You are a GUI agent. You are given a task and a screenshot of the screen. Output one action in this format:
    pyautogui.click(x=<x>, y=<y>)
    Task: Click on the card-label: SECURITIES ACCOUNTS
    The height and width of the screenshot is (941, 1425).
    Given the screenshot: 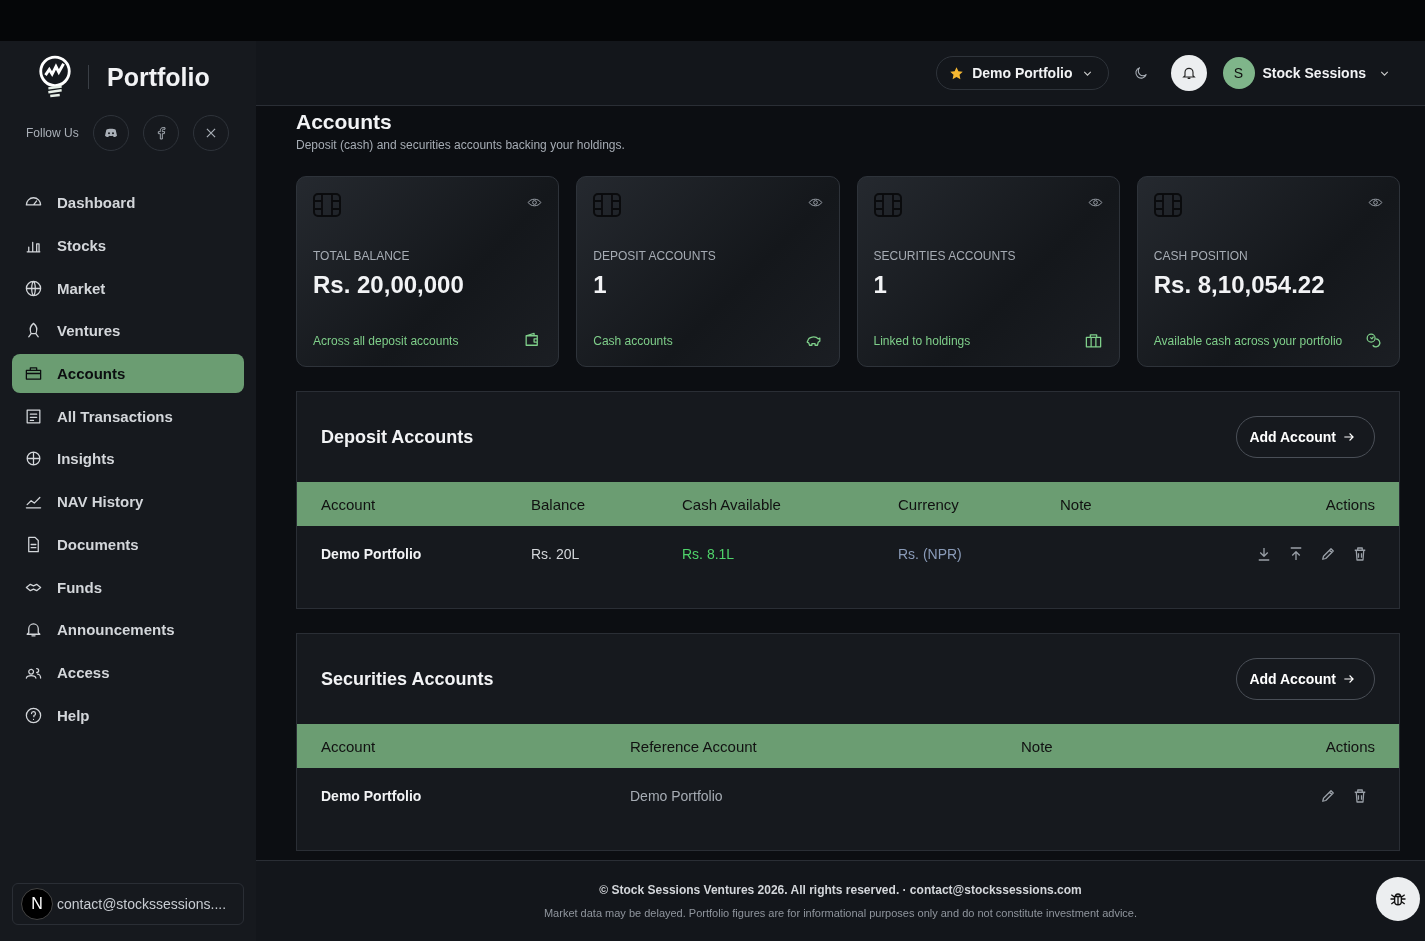 What is the action you would take?
    pyautogui.click(x=945, y=256)
    